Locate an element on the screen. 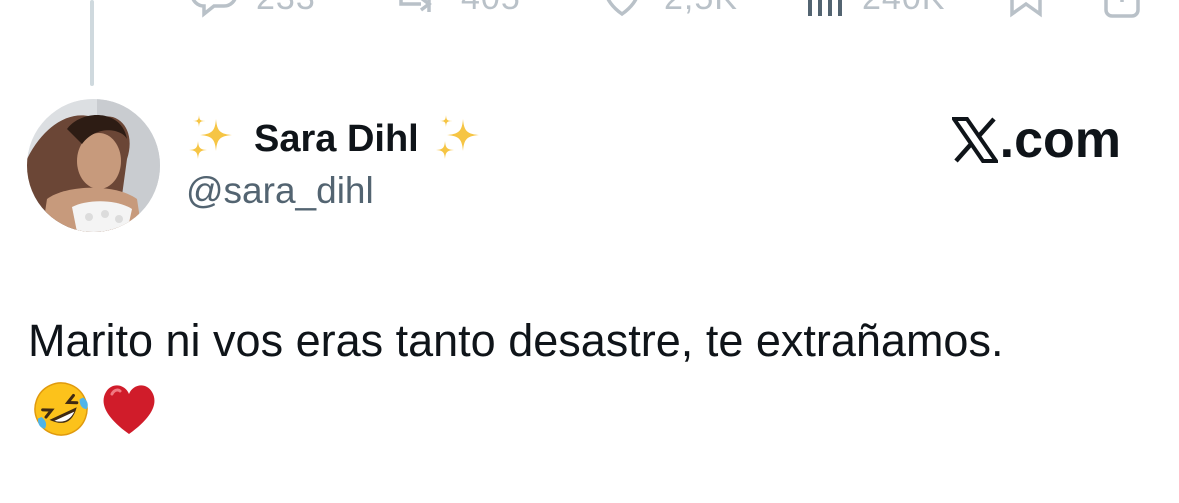  tweet-action-bar: 233 405 2,5K 240K is located at coordinates (589, 9).